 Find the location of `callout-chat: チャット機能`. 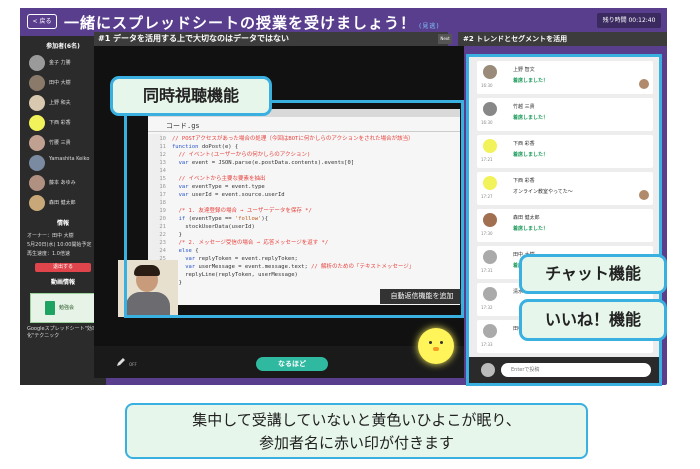

callout-chat: チャット機能 is located at coordinates (593, 274).